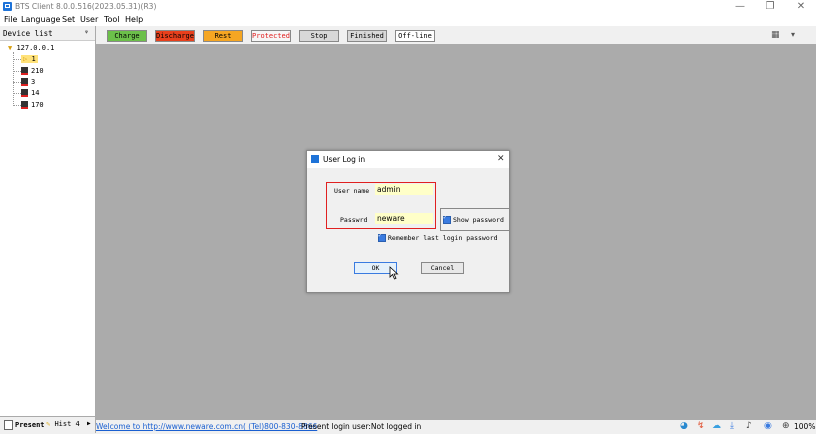 This screenshot has width=816, height=434. I want to click on dialog-app-icon, so click(315, 159).